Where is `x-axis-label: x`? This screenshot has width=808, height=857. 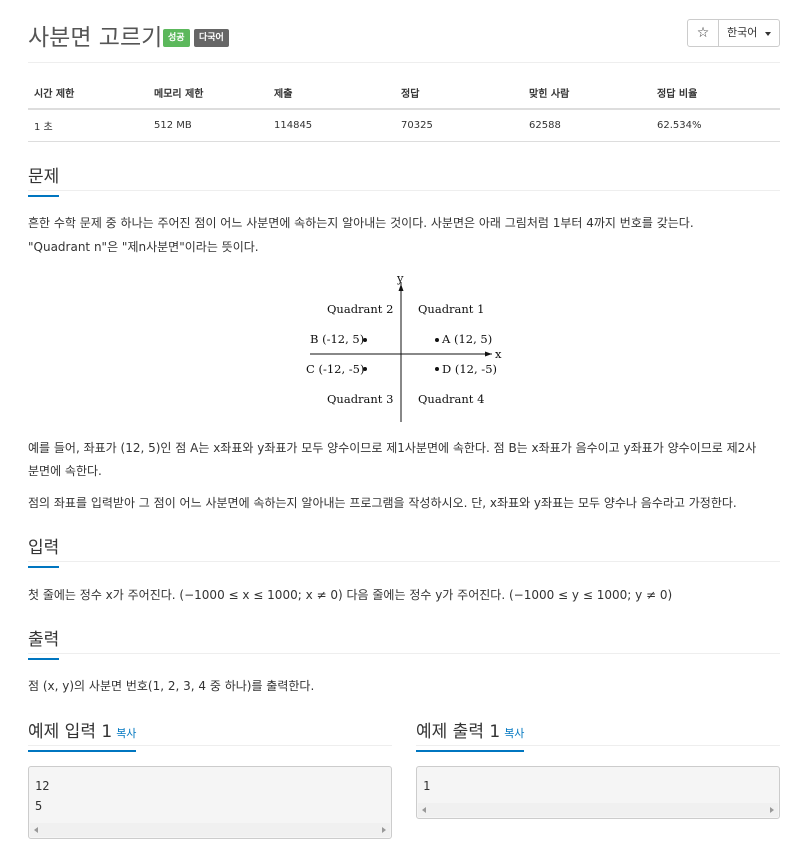 x-axis-label: x is located at coordinates (498, 354).